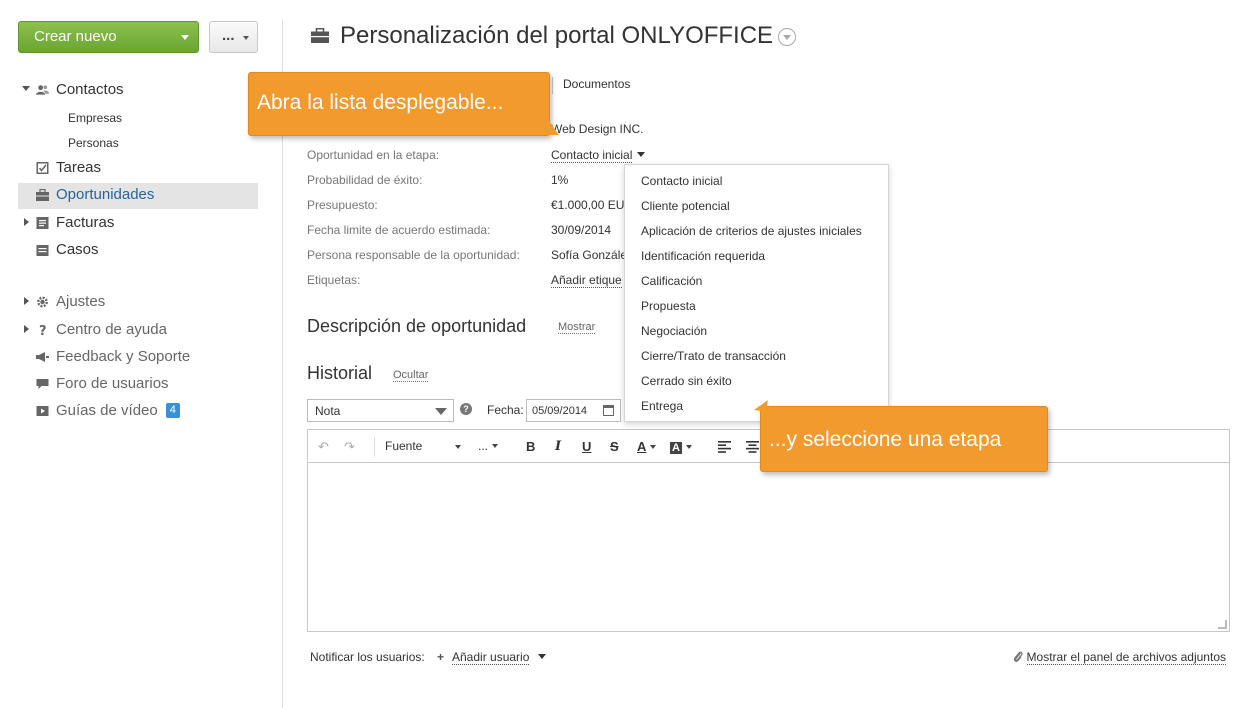  I want to click on stage-option: Identificación requerida, so click(703, 256).